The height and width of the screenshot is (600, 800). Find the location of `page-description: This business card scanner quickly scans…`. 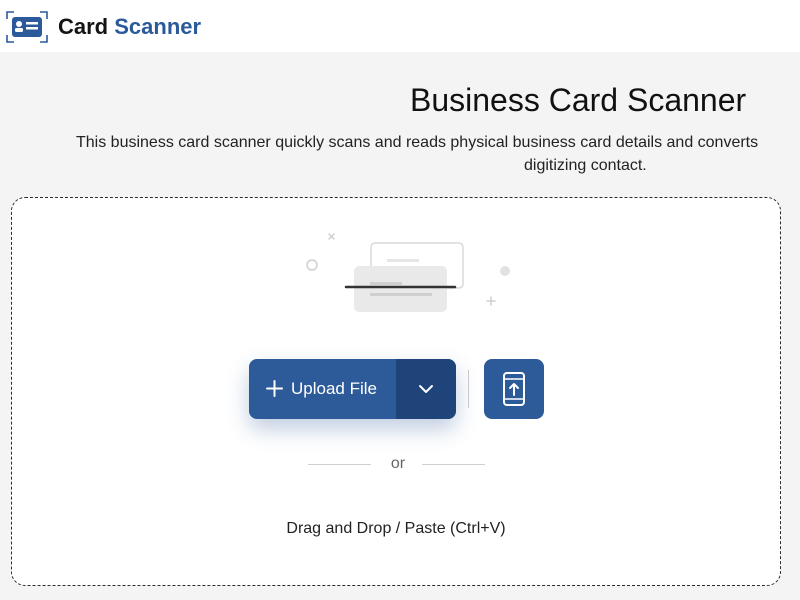

page-description: This business card scanner quickly scans… is located at coordinates (400, 155).